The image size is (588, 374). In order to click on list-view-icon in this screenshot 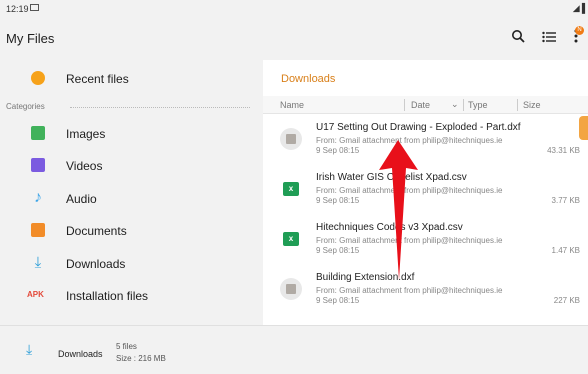, I will do `click(549, 38)`.